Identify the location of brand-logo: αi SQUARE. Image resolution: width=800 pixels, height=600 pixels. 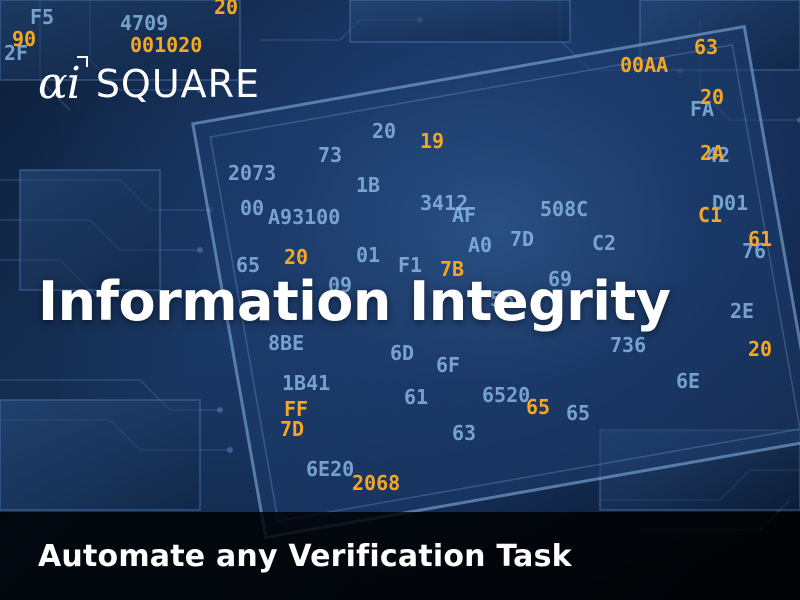
(149, 81).